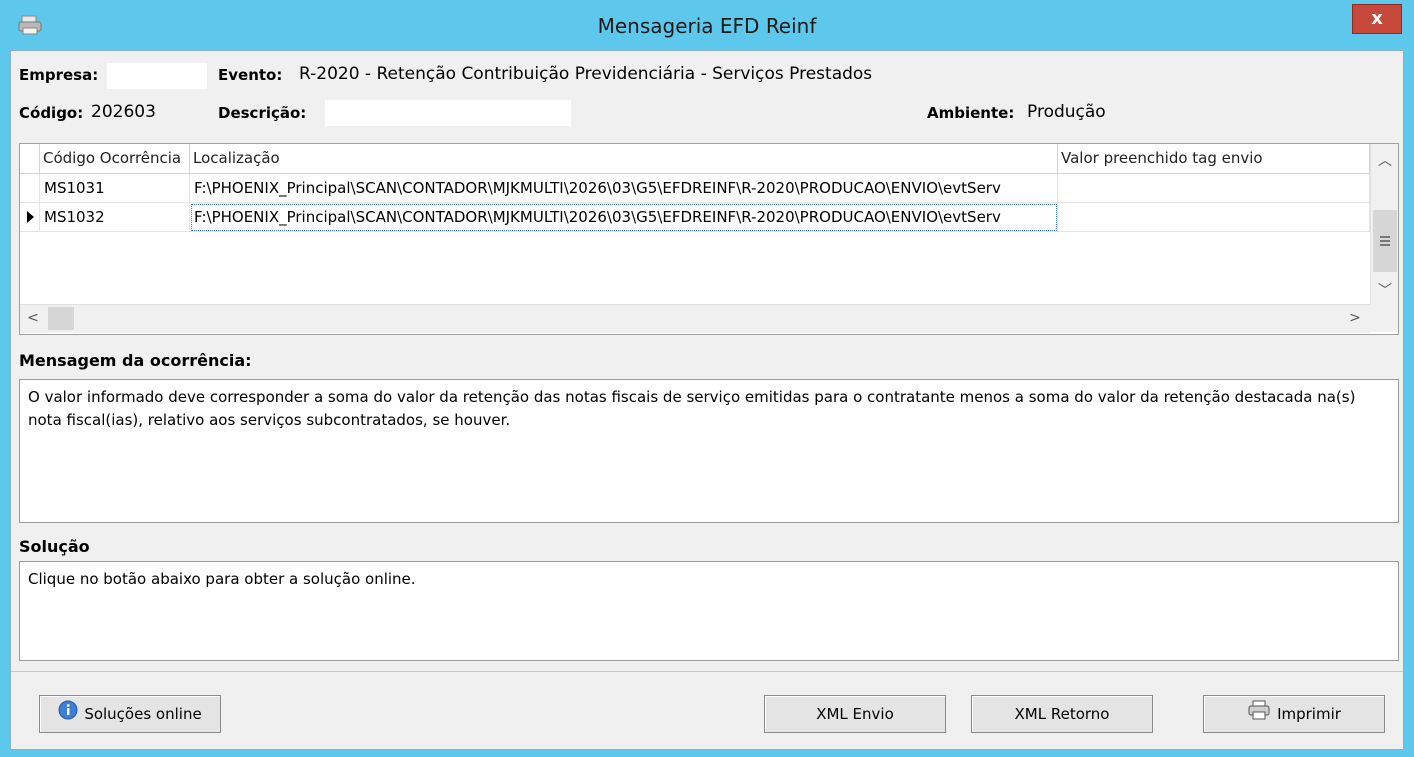 This screenshot has height=757, width=1414. Describe the element at coordinates (115, 188) in the screenshot. I see `table-row-codigo: MS1031` at that location.